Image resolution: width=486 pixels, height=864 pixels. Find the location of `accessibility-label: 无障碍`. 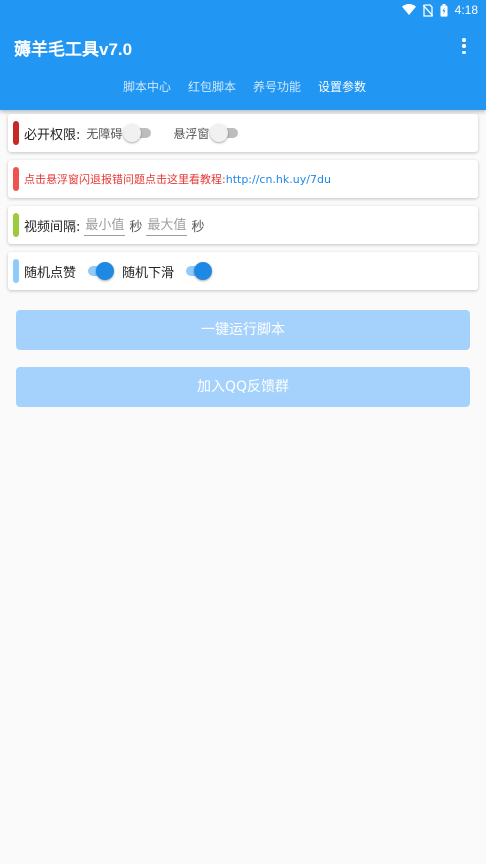

accessibility-label: 无障碍 is located at coordinates (104, 133).